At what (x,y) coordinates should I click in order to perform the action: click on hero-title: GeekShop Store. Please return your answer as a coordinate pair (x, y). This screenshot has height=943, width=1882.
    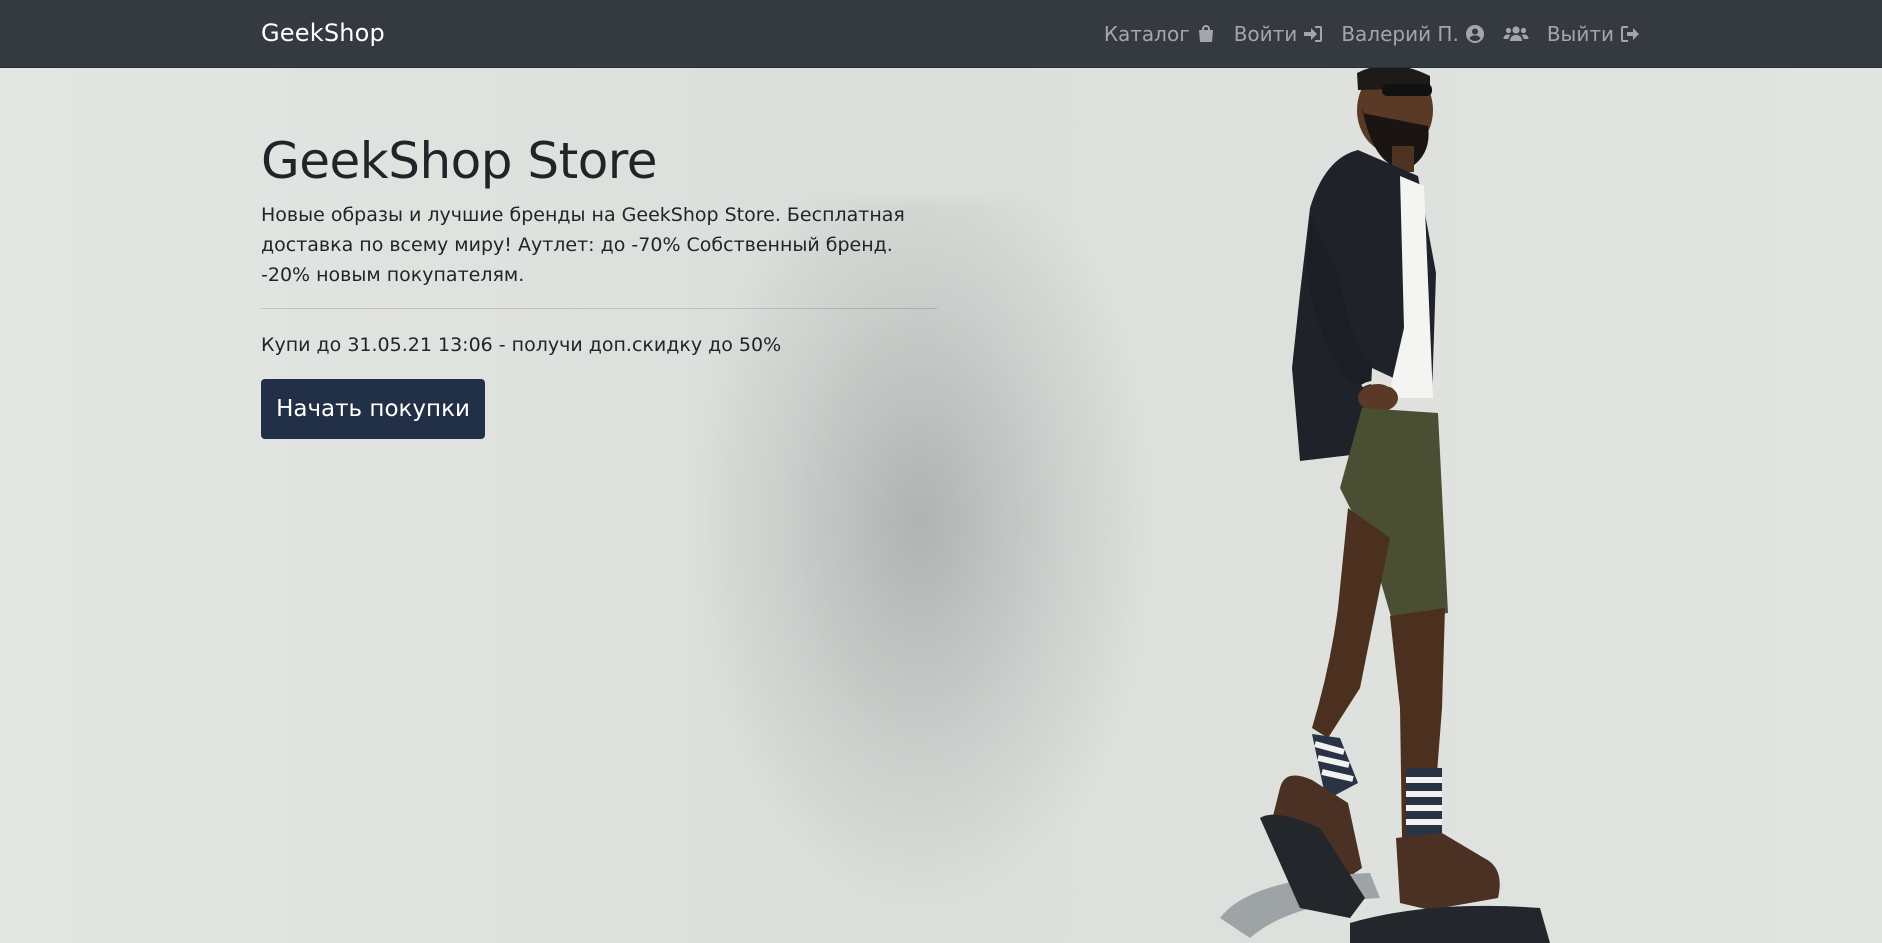
    Looking at the image, I should click on (459, 161).